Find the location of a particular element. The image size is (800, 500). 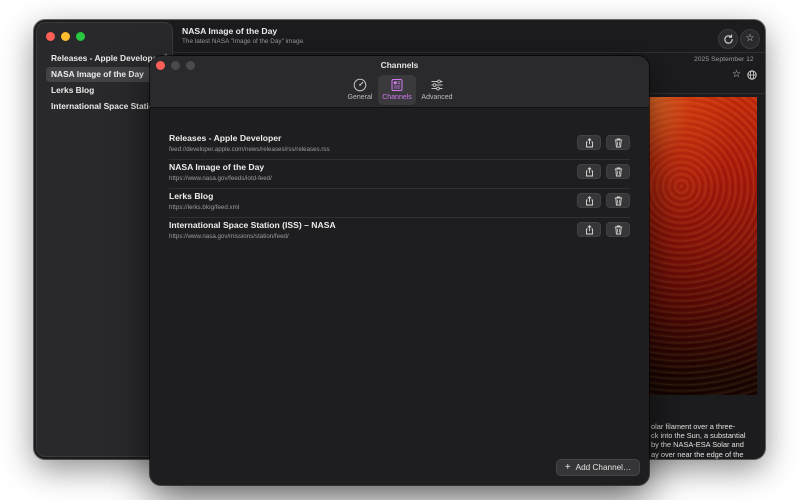

sidebar-item-nasa-image: NASA Image of the Day 3 is located at coordinates (110, 74).